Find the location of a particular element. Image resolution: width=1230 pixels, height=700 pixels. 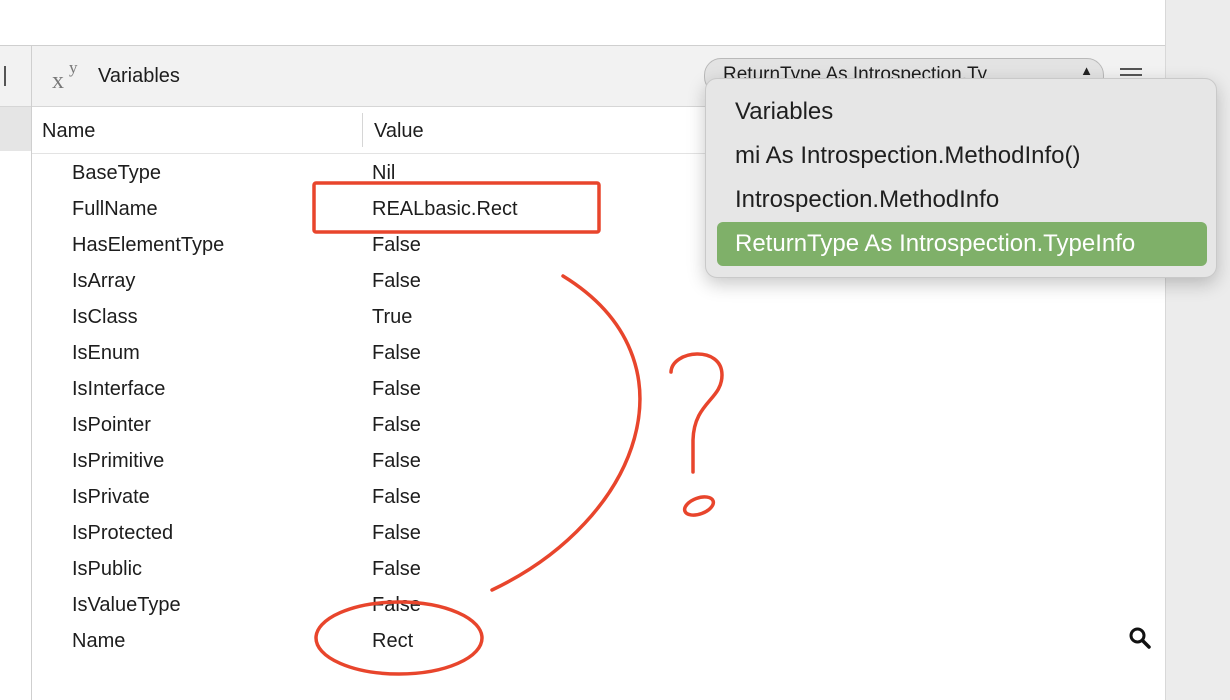

left-pane-header is located at coordinates (15, 76).